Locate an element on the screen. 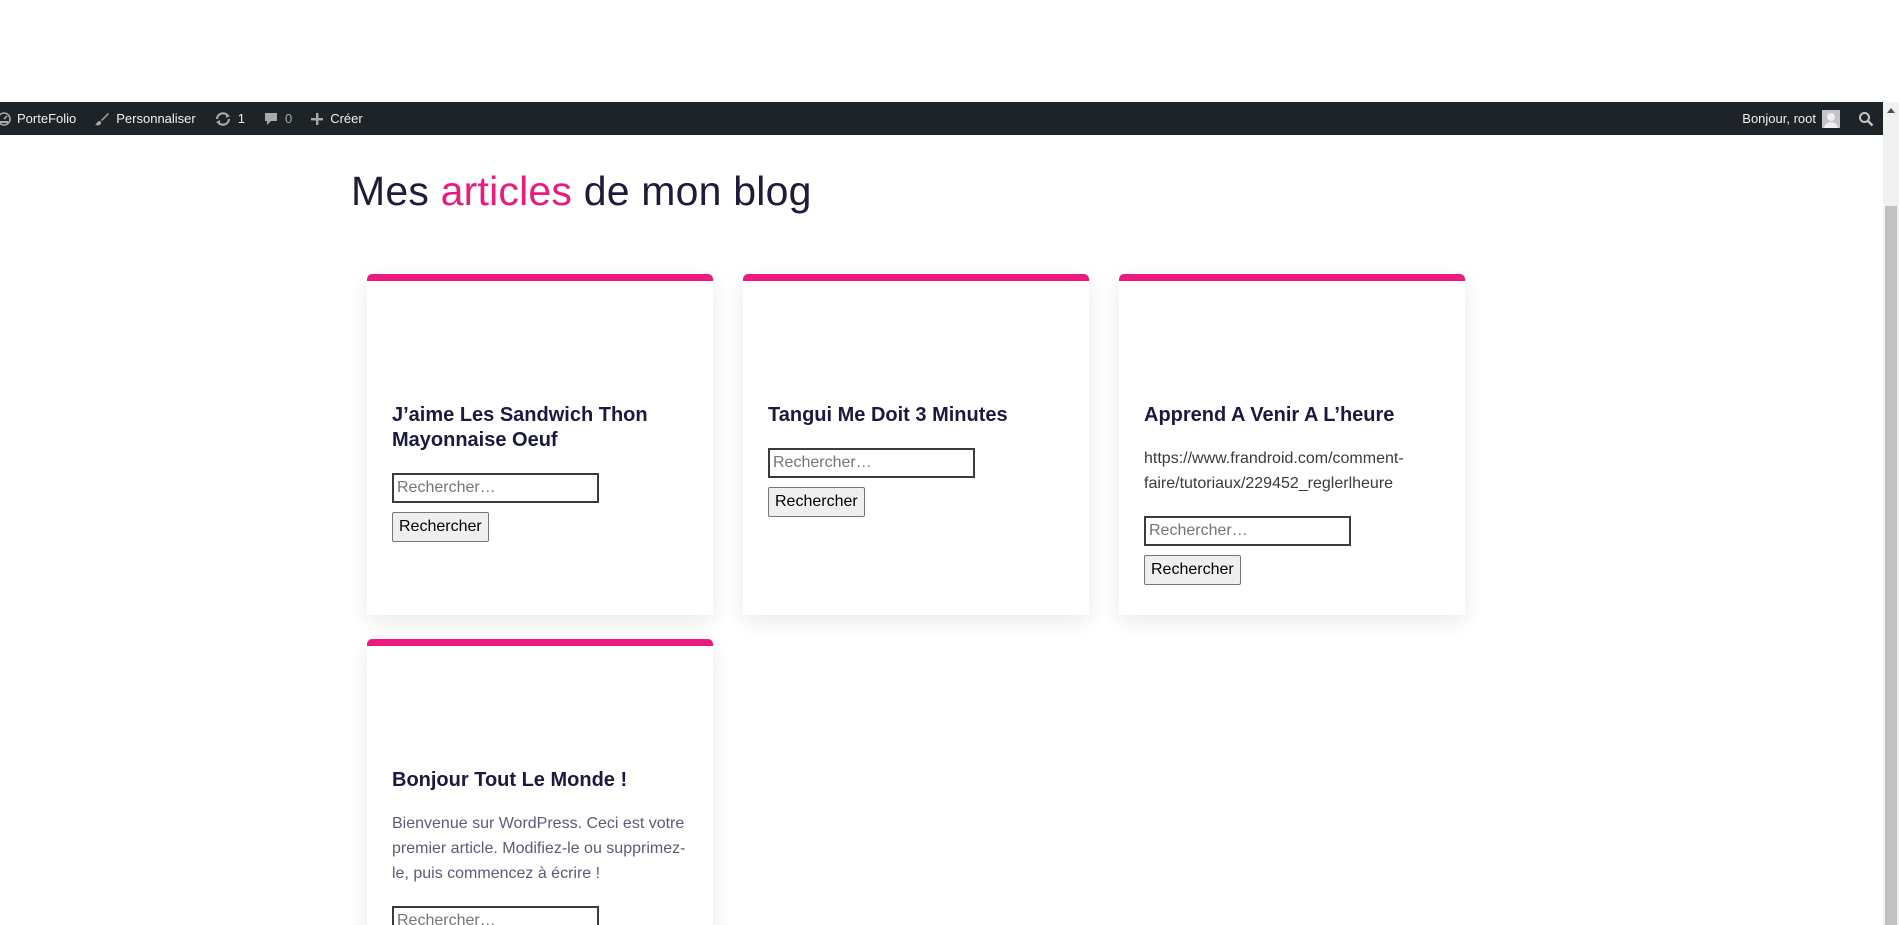 This screenshot has width=1899, height=925. admin-bar-account-link: Bonjour, root is located at coordinates (1791, 118).